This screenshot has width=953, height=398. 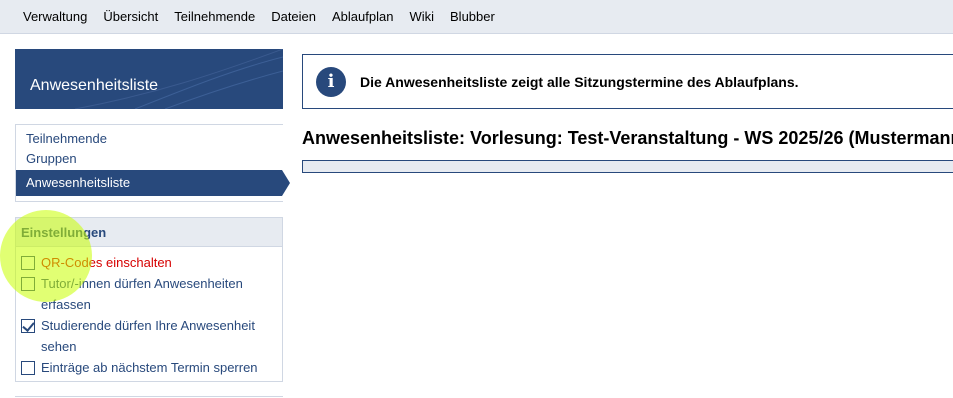 What do you see at coordinates (149, 396) in the screenshot?
I see `sidebar-divider` at bounding box center [149, 396].